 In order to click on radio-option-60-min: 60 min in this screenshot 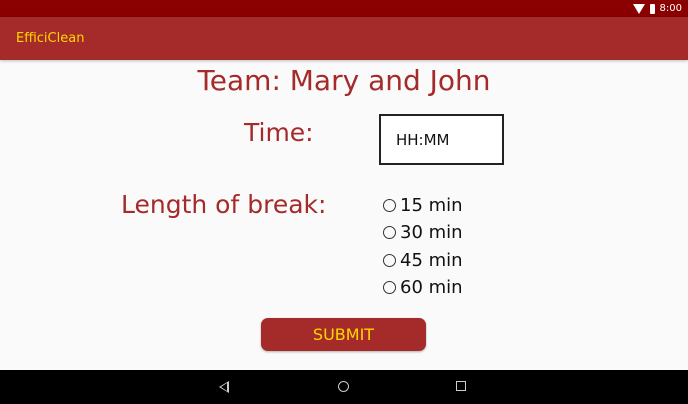, I will do `click(423, 287)`.